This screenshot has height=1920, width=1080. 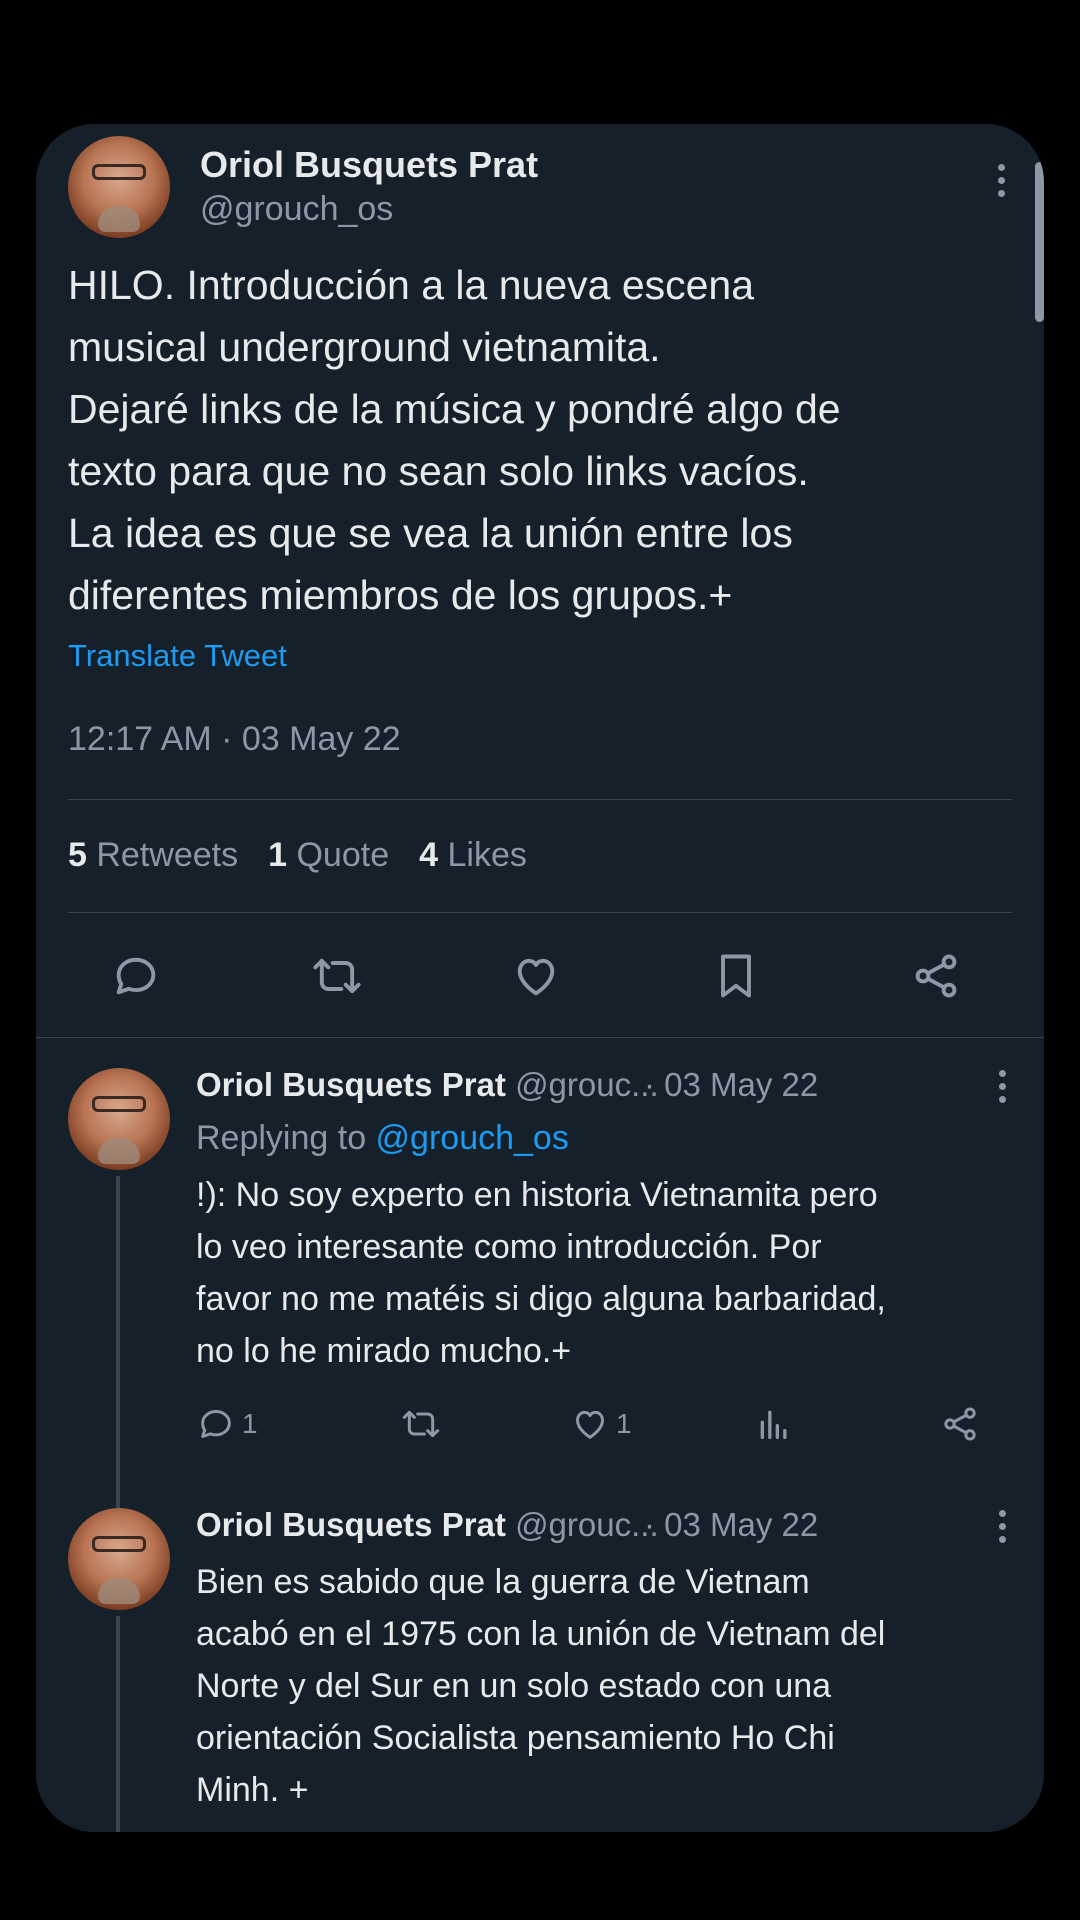 I want to click on retweets-stat: 5 Retweets, so click(x=153, y=855).